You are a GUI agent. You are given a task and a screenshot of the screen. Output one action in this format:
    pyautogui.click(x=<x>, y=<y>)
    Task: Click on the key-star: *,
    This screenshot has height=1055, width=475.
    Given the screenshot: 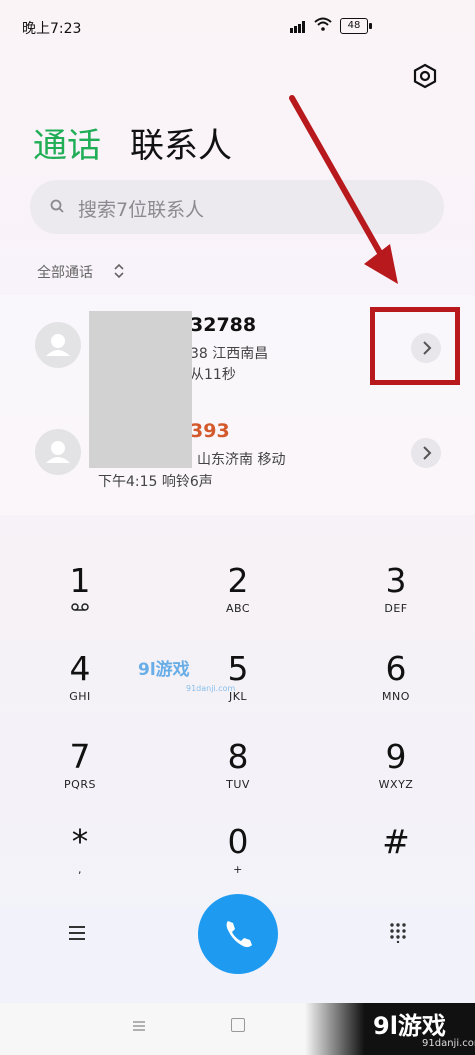 What is the action you would take?
    pyautogui.click(x=80, y=858)
    